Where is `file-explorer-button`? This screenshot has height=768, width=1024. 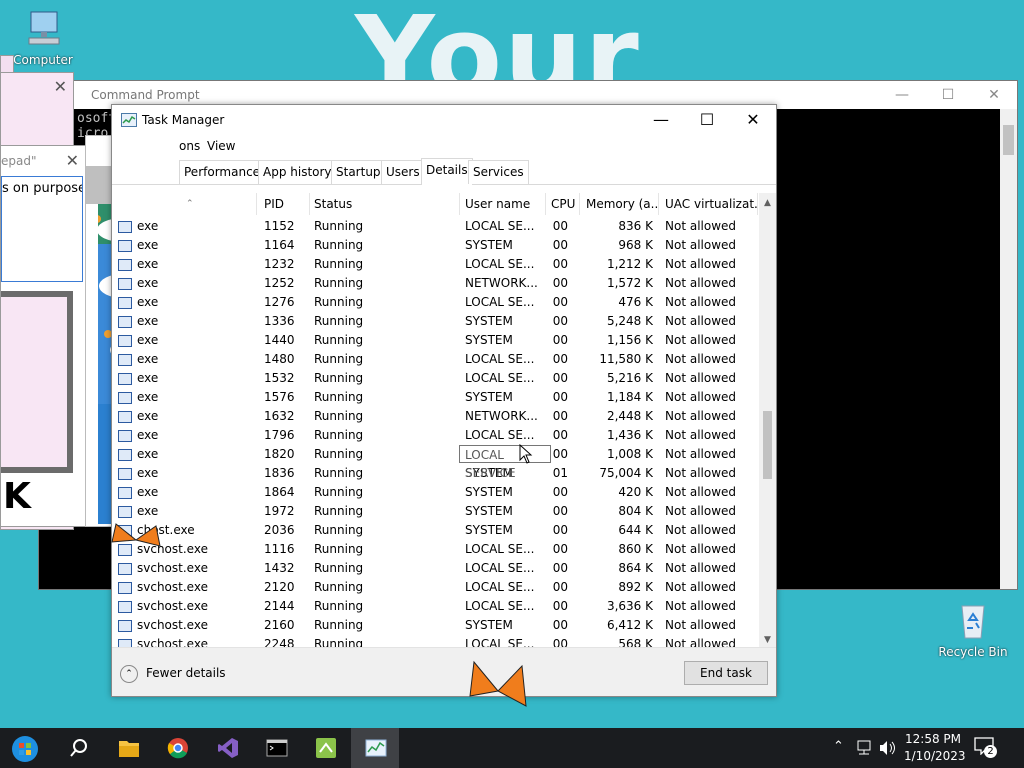
file-explorer-button is located at coordinates (128, 748).